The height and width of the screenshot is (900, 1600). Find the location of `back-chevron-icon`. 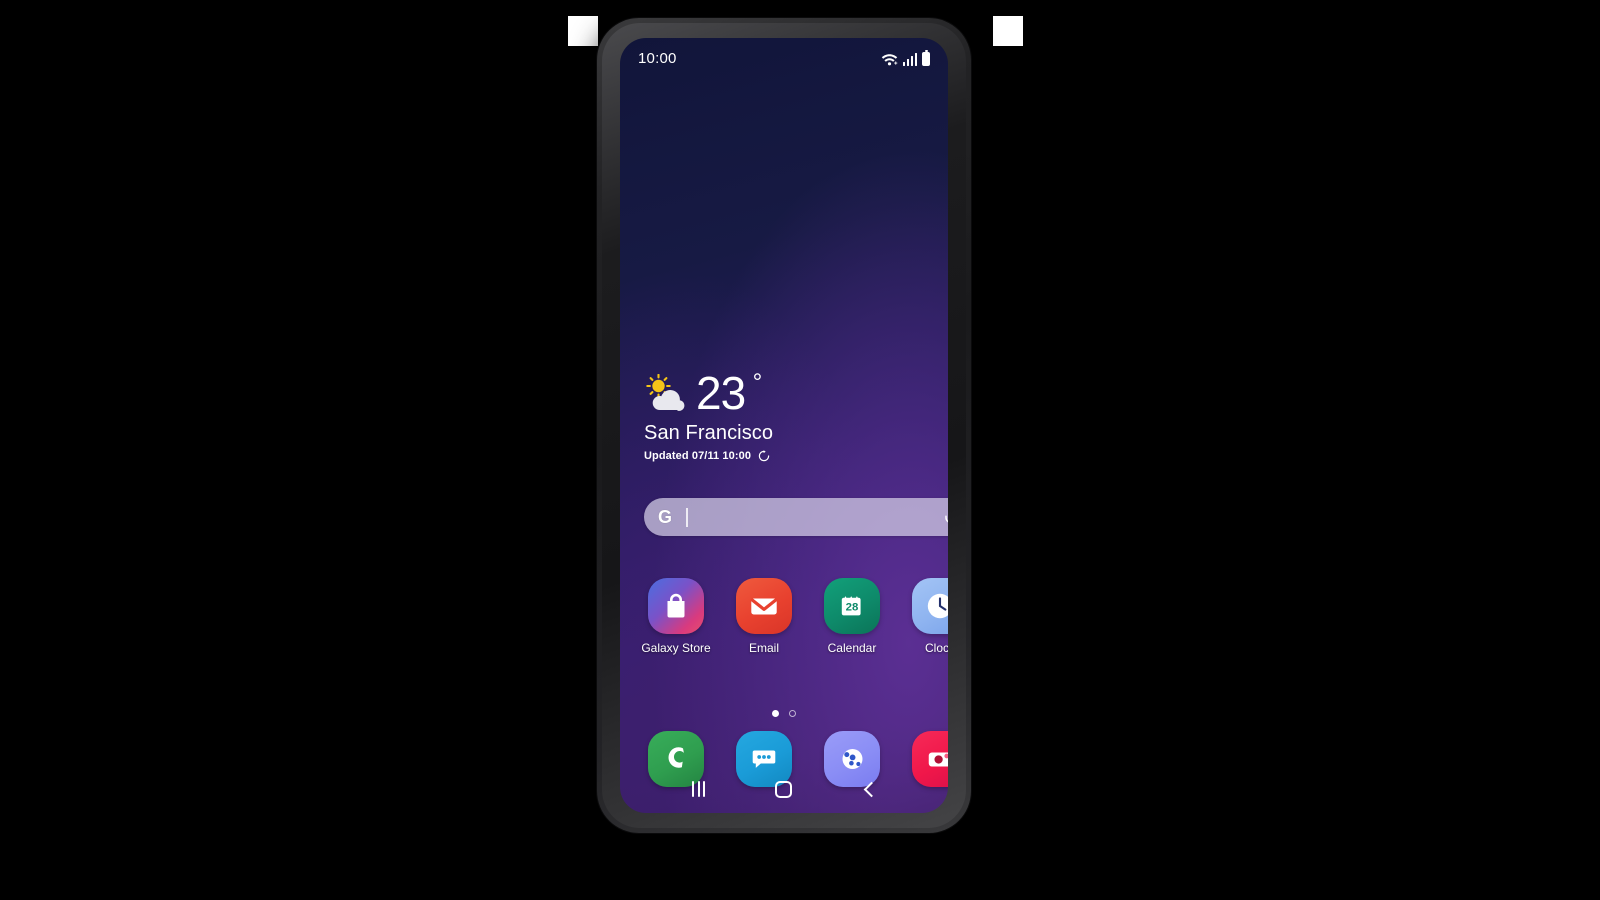

back-chevron-icon is located at coordinates (871, 789).